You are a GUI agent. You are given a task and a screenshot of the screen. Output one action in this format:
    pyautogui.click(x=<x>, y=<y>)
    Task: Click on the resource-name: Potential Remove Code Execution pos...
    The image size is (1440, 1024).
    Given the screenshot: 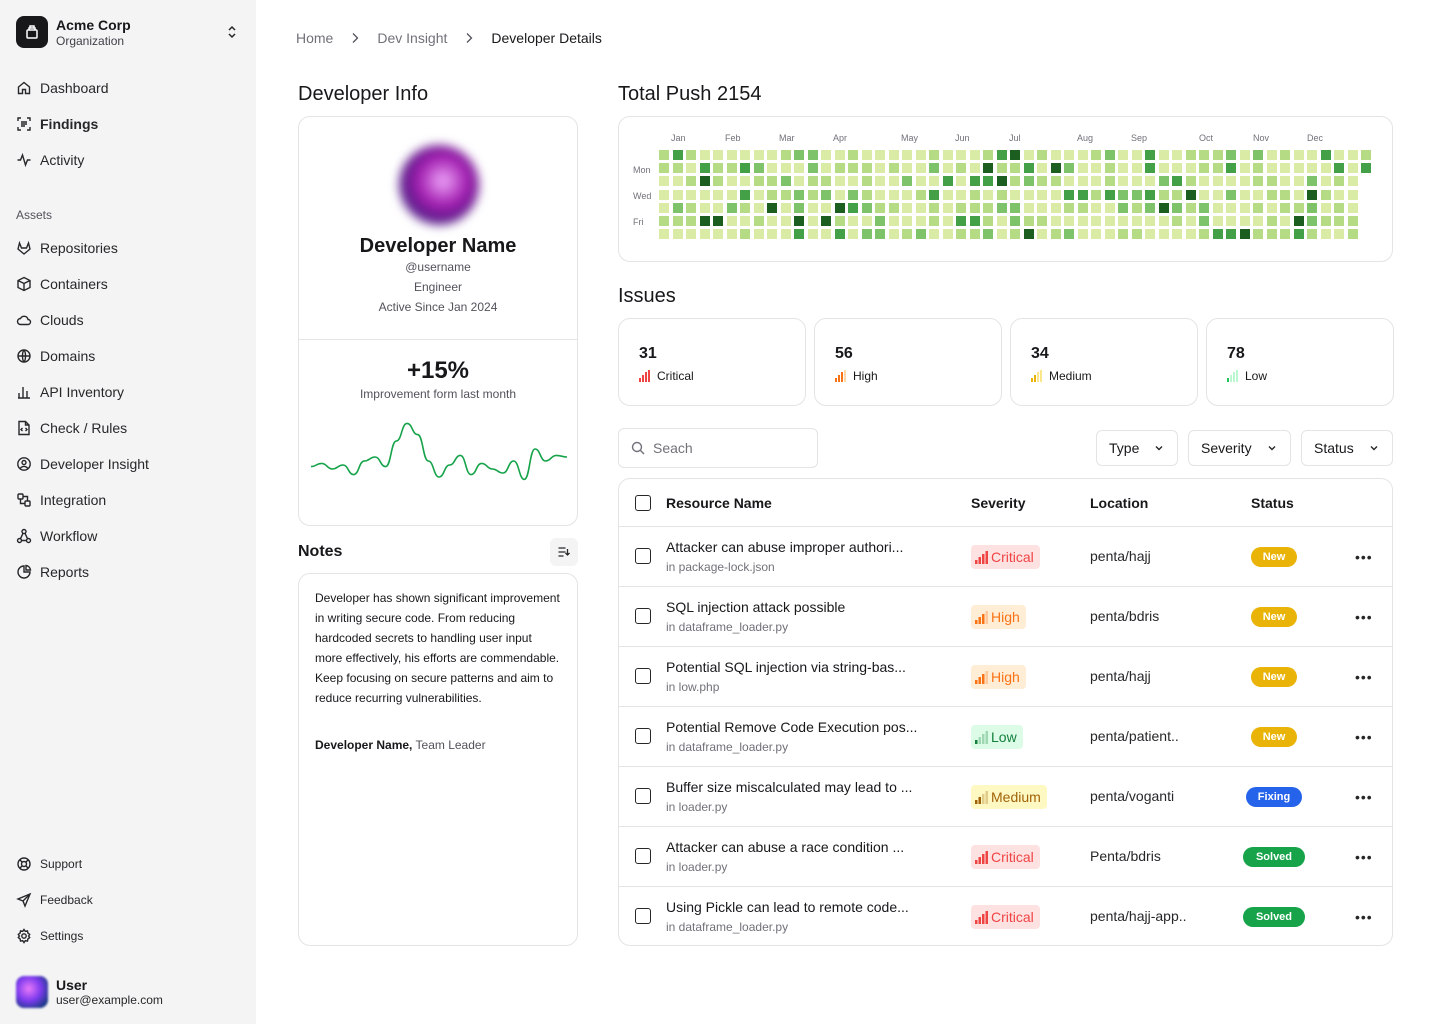 What is the action you would take?
    pyautogui.click(x=801, y=727)
    